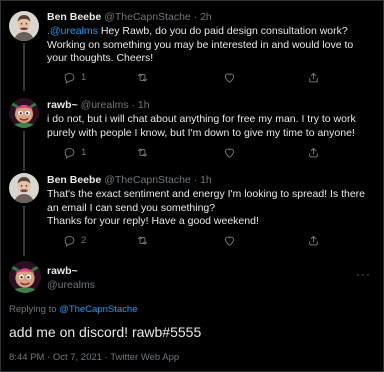  I want to click on reply-button: 2, so click(74, 240).